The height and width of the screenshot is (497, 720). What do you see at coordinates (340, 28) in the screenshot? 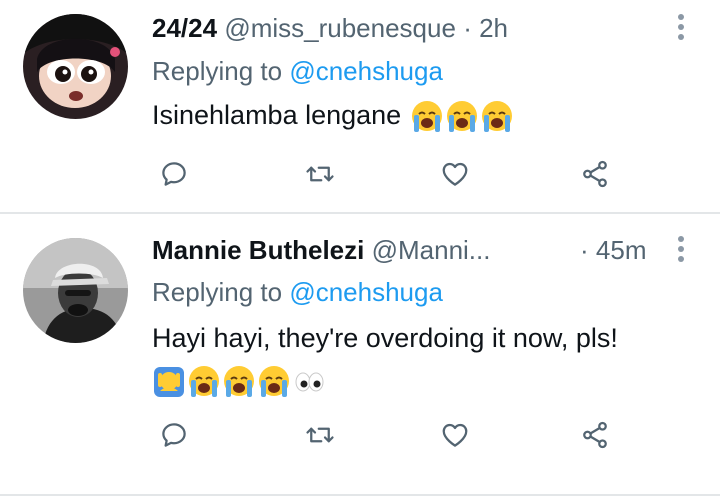
I see `user-handle: @miss_rubenesque` at bounding box center [340, 28].